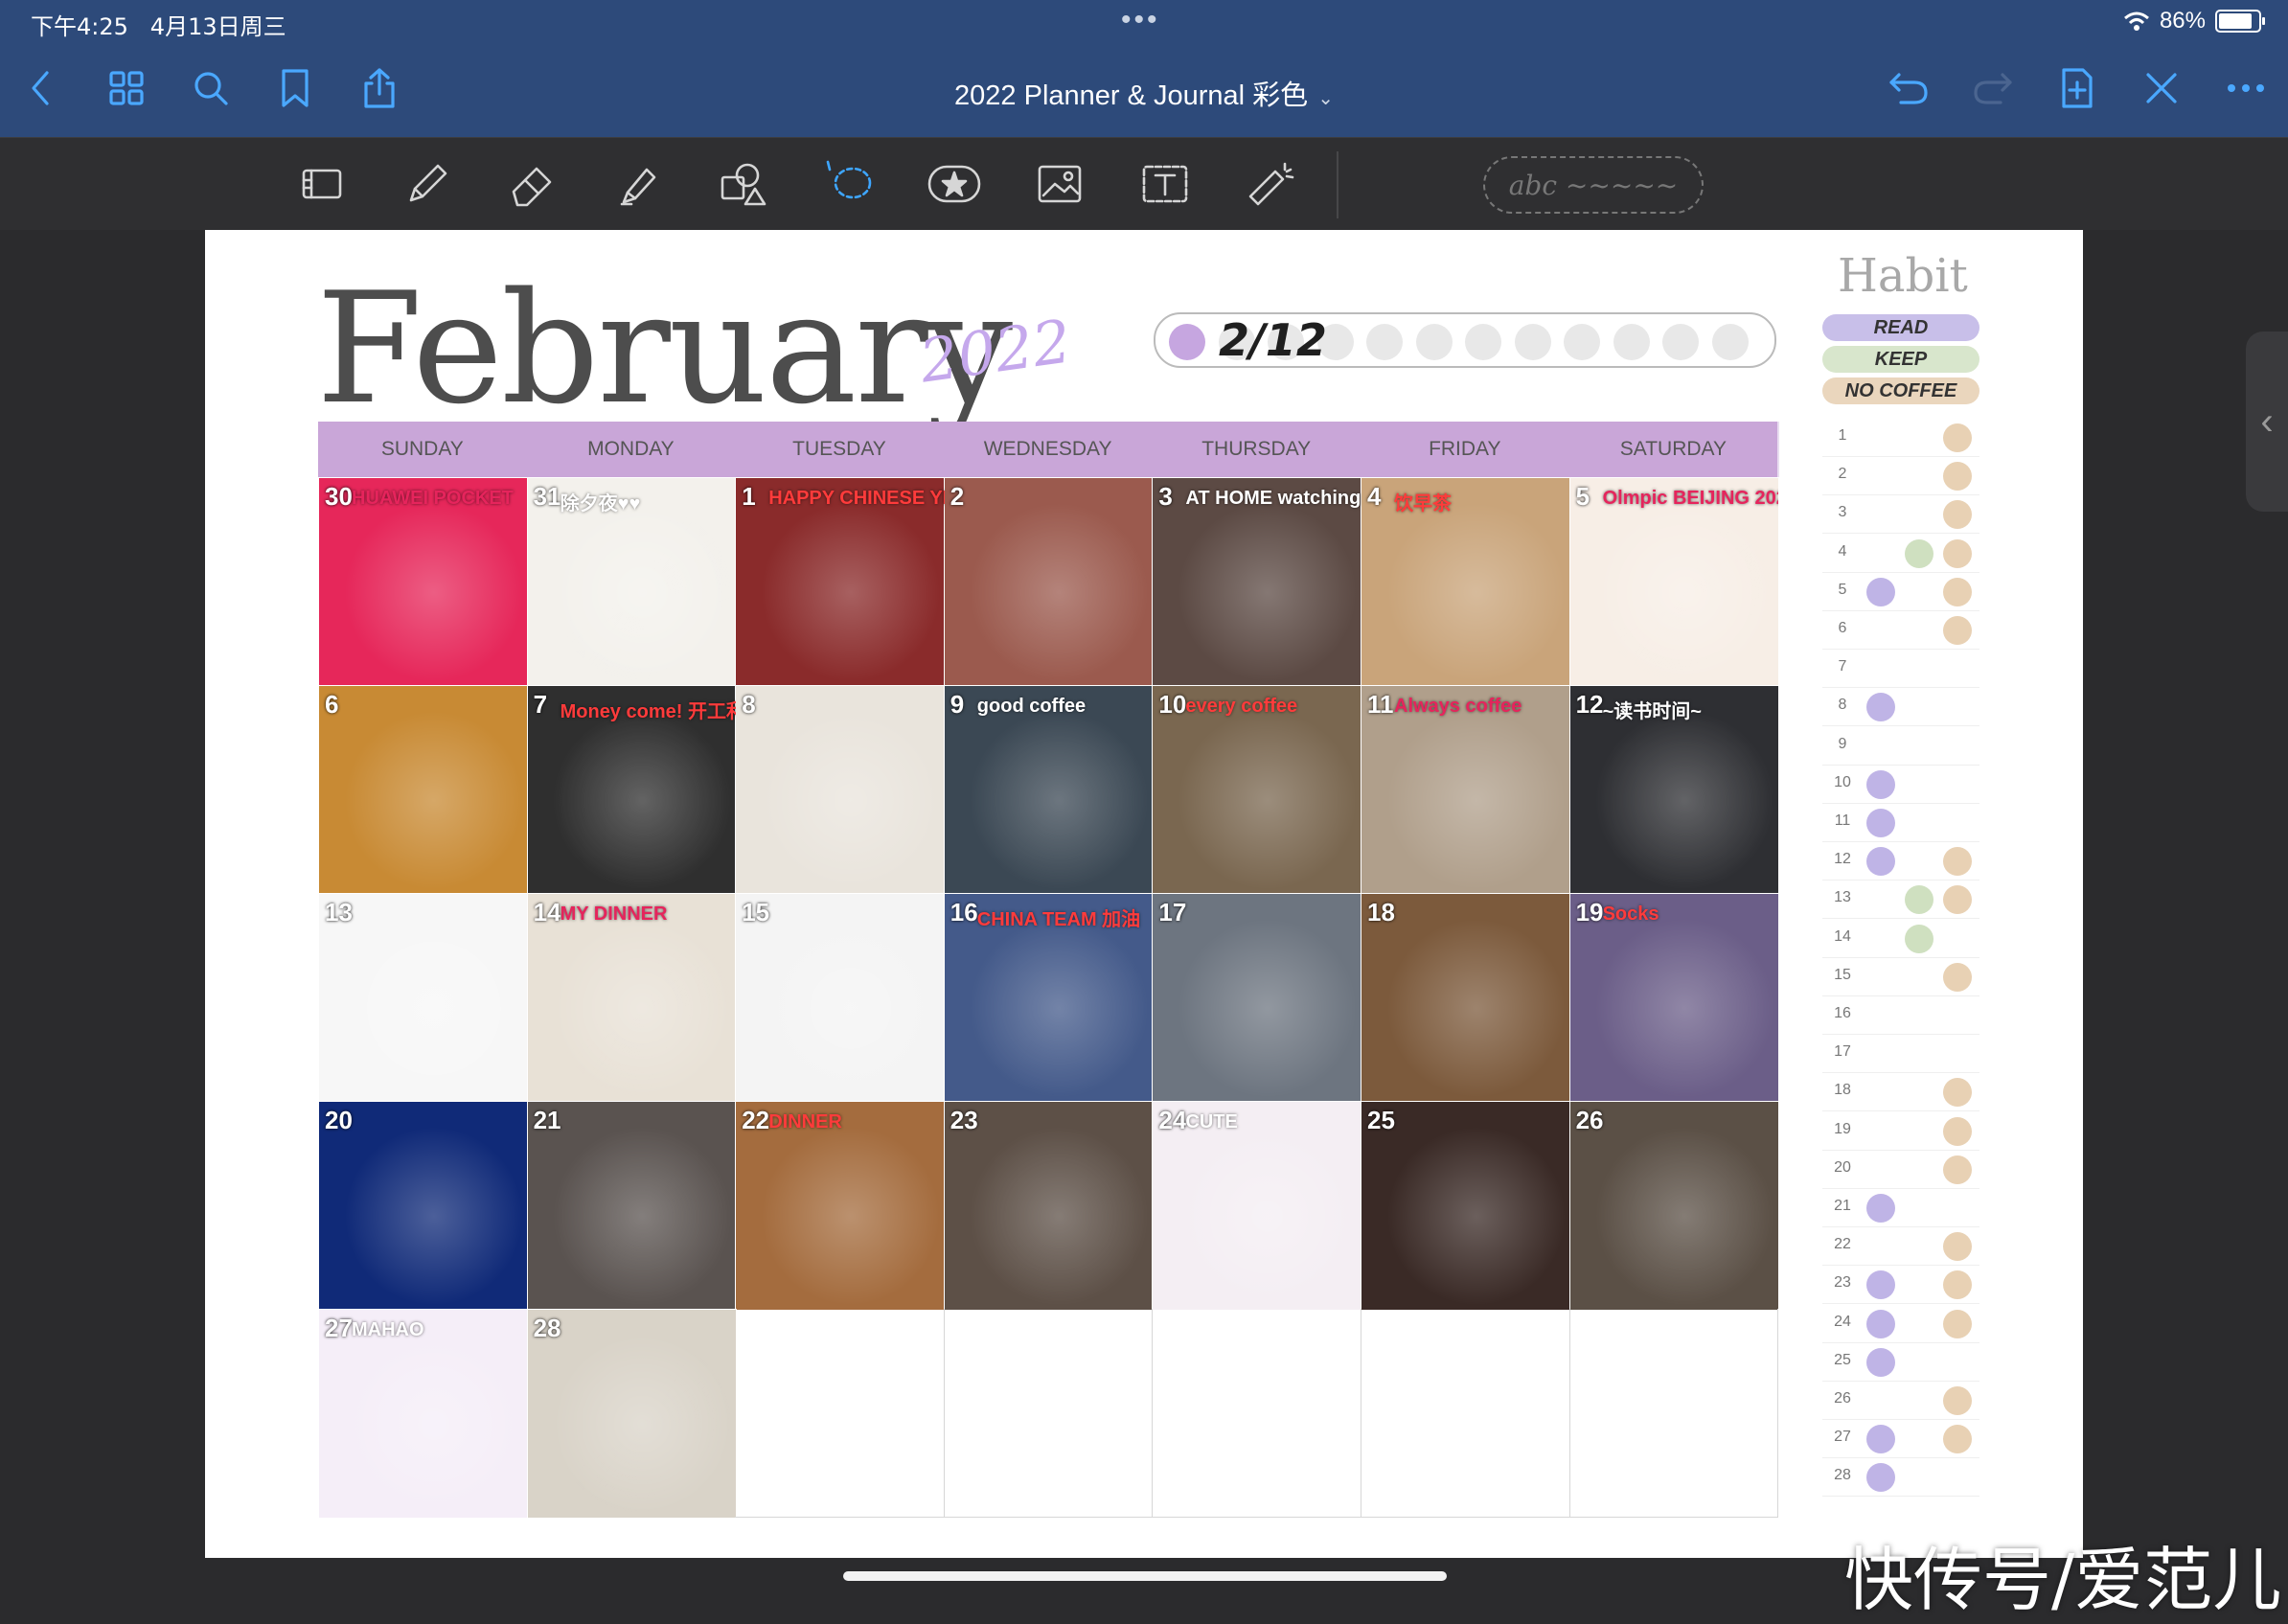  What do you see at coordinates (632, 582) in the screenshot?
I see `day-cell: 31 除夕夜♥♥` at bounding box center [632, 582].